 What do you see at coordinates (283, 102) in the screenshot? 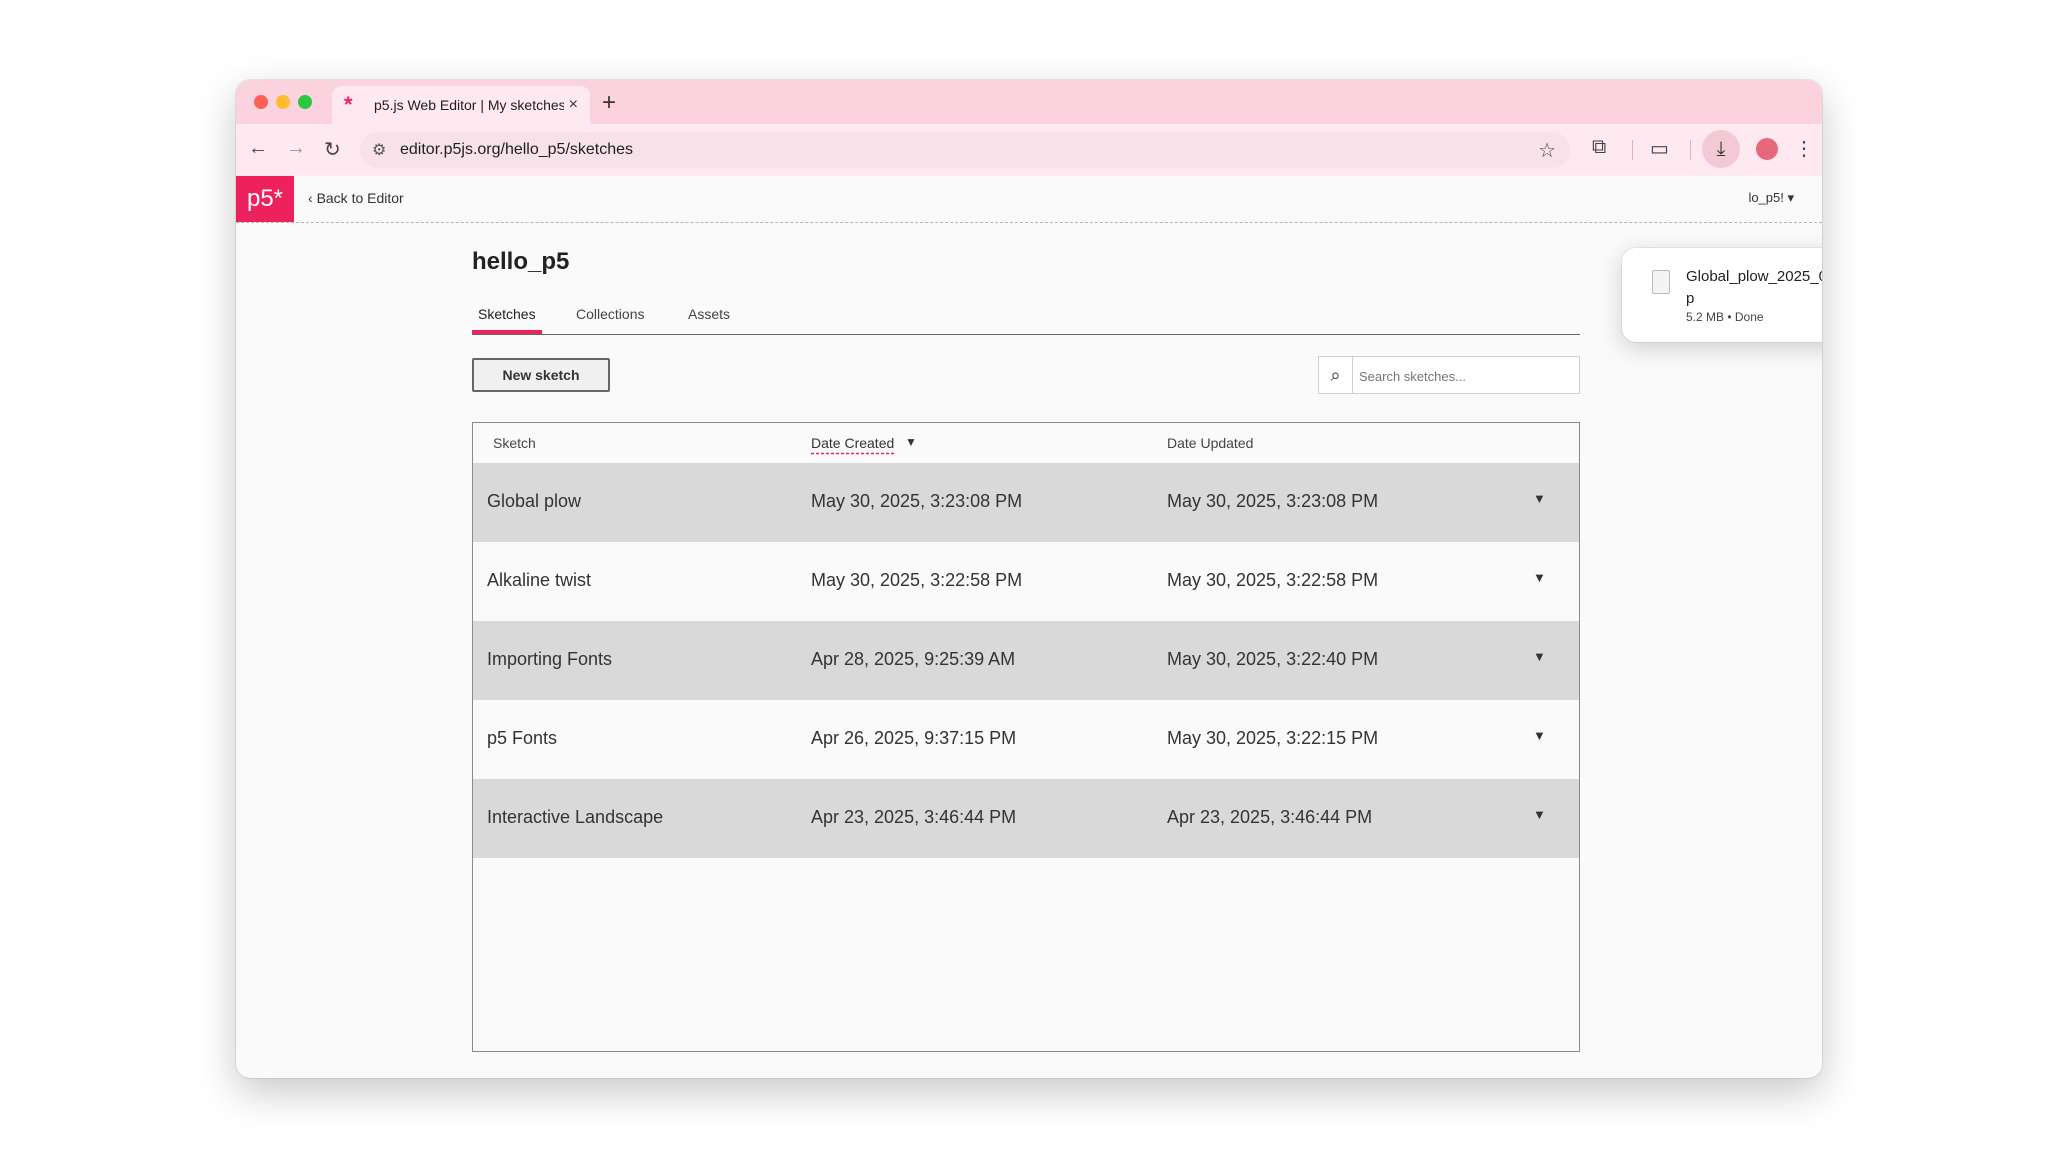
I see `minimize-window-button` at bounding box center [283, 102].